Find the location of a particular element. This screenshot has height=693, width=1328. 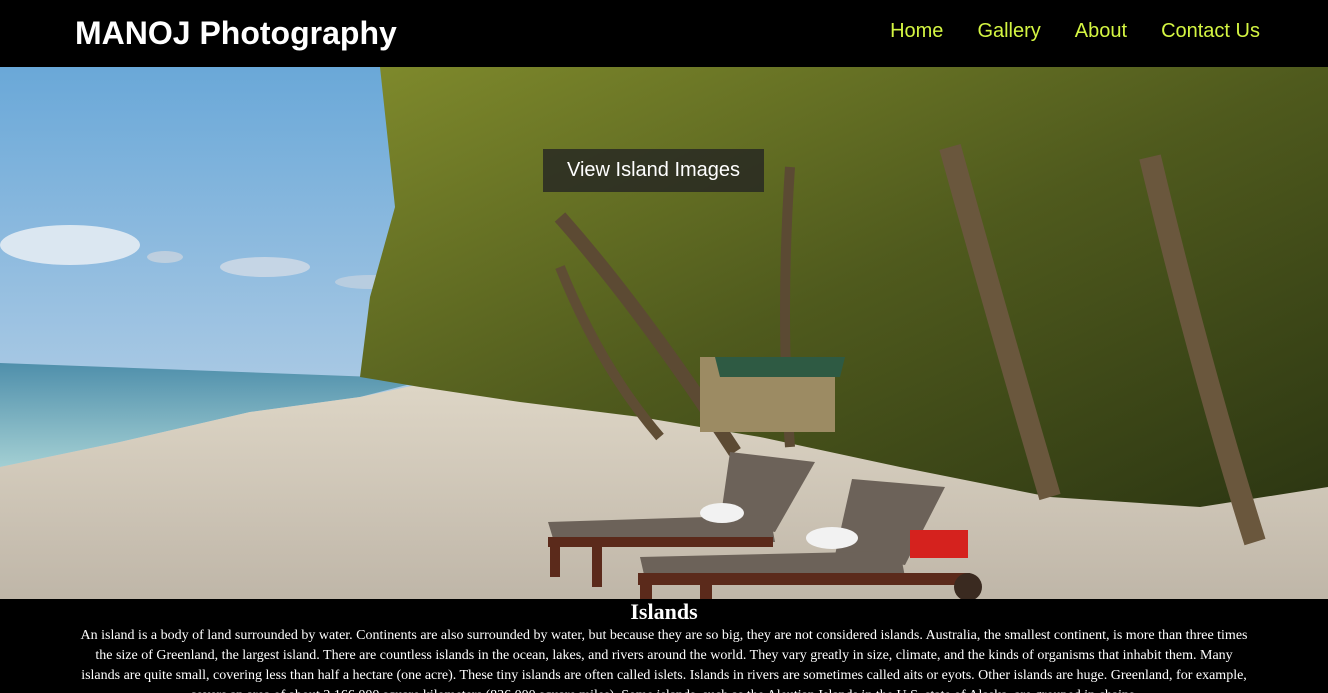

nav-link-about: About is located at coordinates (1101, 31).